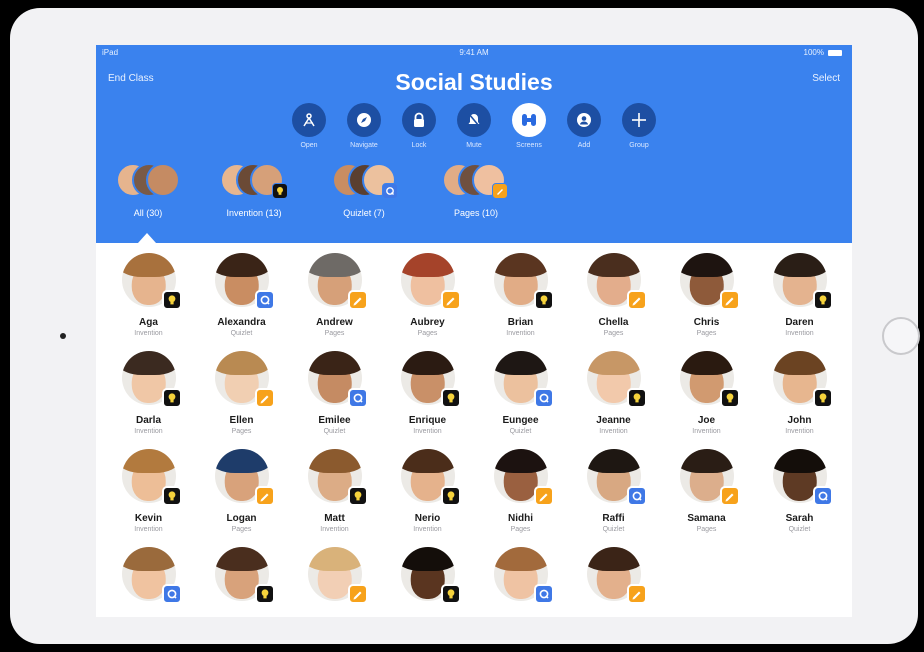  I want to click on status-time: 9:41 AM, so click(474, 52).